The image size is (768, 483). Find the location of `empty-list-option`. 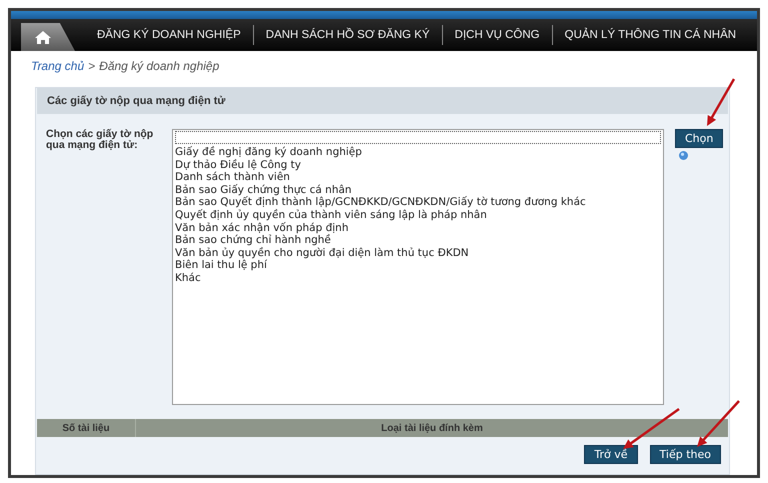

empty-list-option is located at coordinates (418, 137).